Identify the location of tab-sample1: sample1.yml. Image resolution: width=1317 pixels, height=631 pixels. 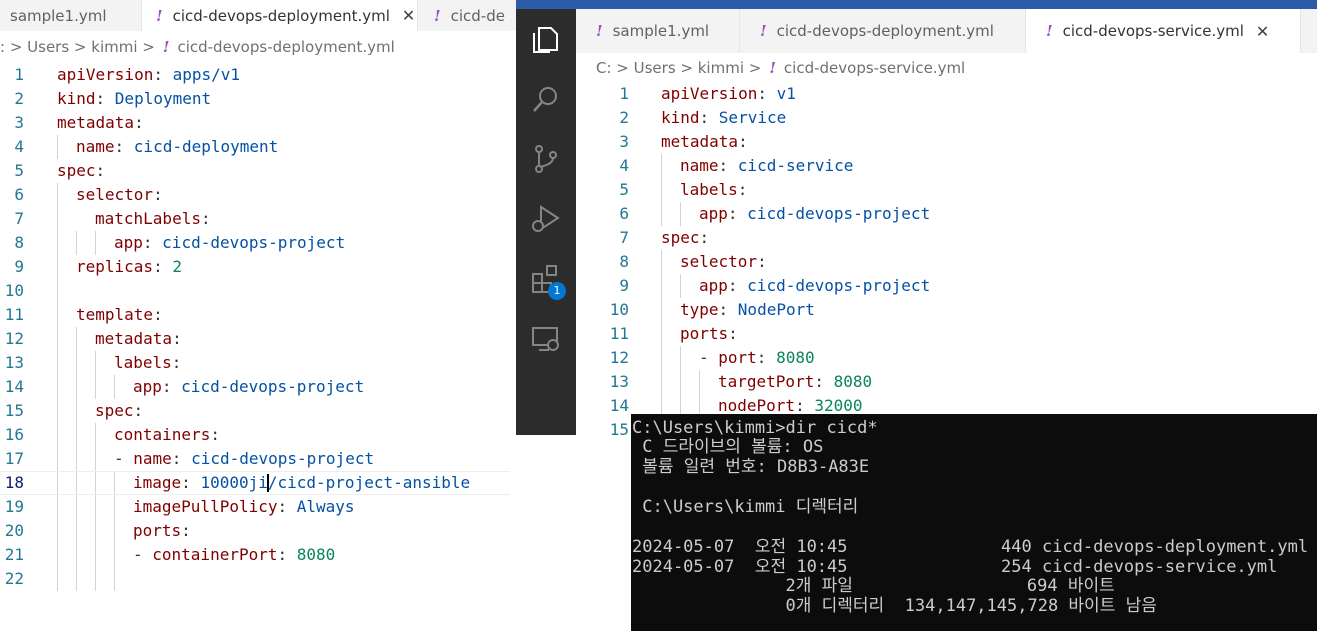
(71, 15).